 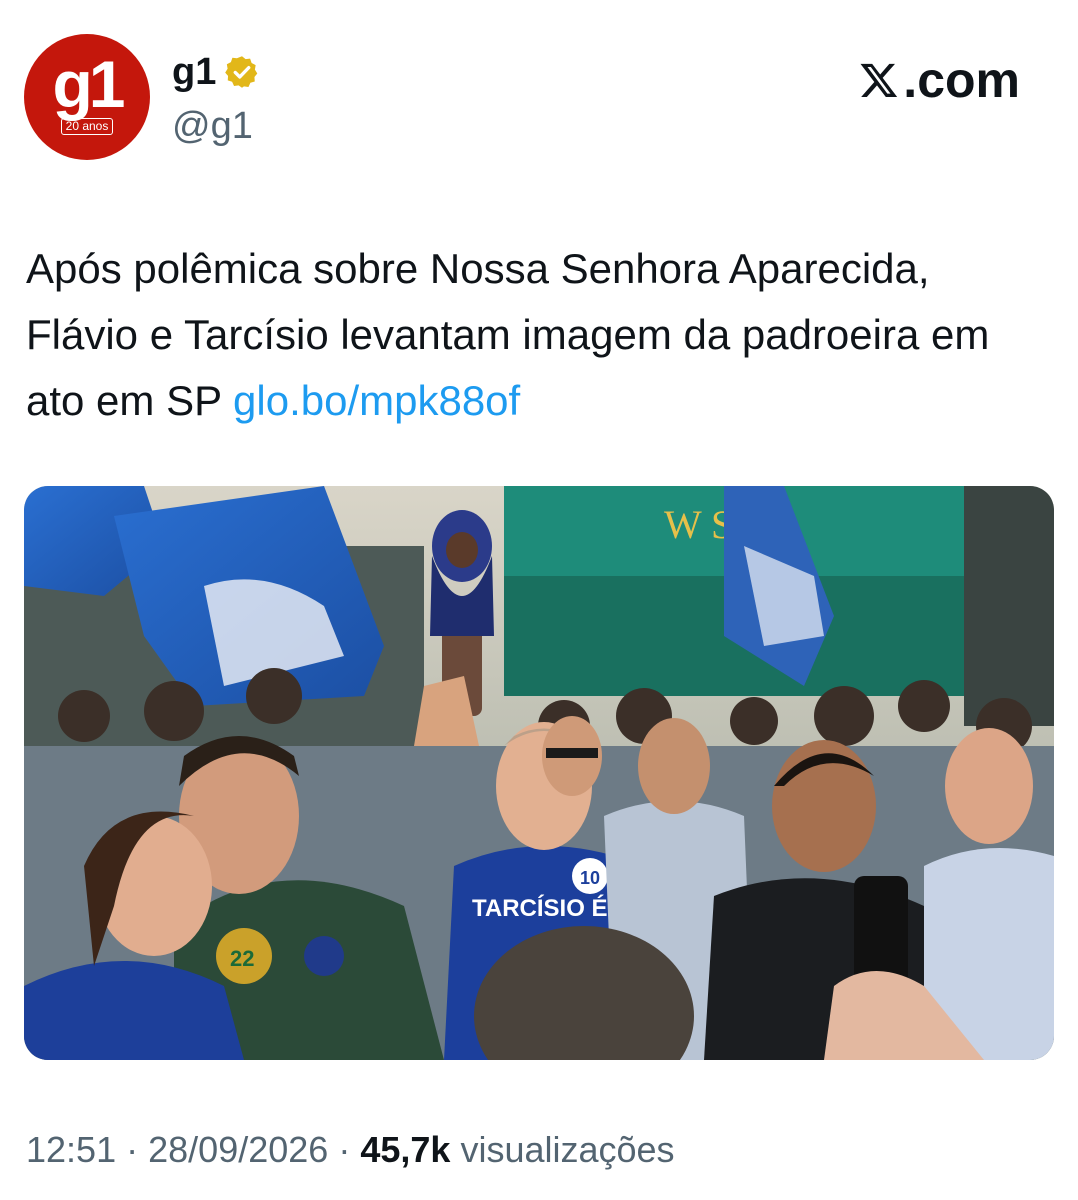 I want to click on verified-badge-icon, so click(x=241, y=72).